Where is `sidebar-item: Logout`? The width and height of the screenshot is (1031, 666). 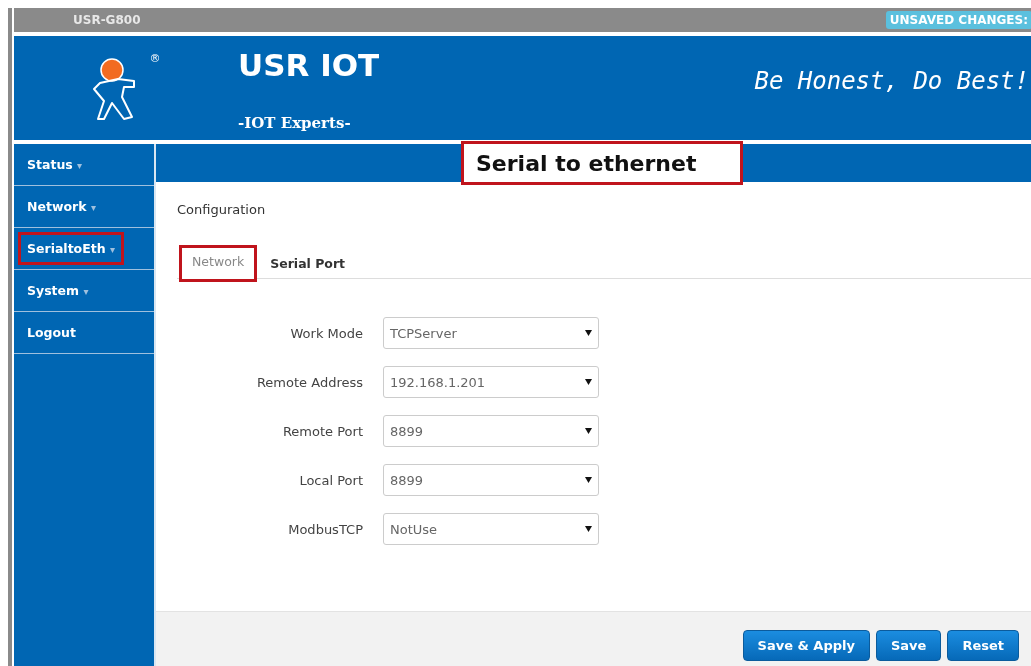
sidebar-item: Logout is located at coordinates (51, 332).